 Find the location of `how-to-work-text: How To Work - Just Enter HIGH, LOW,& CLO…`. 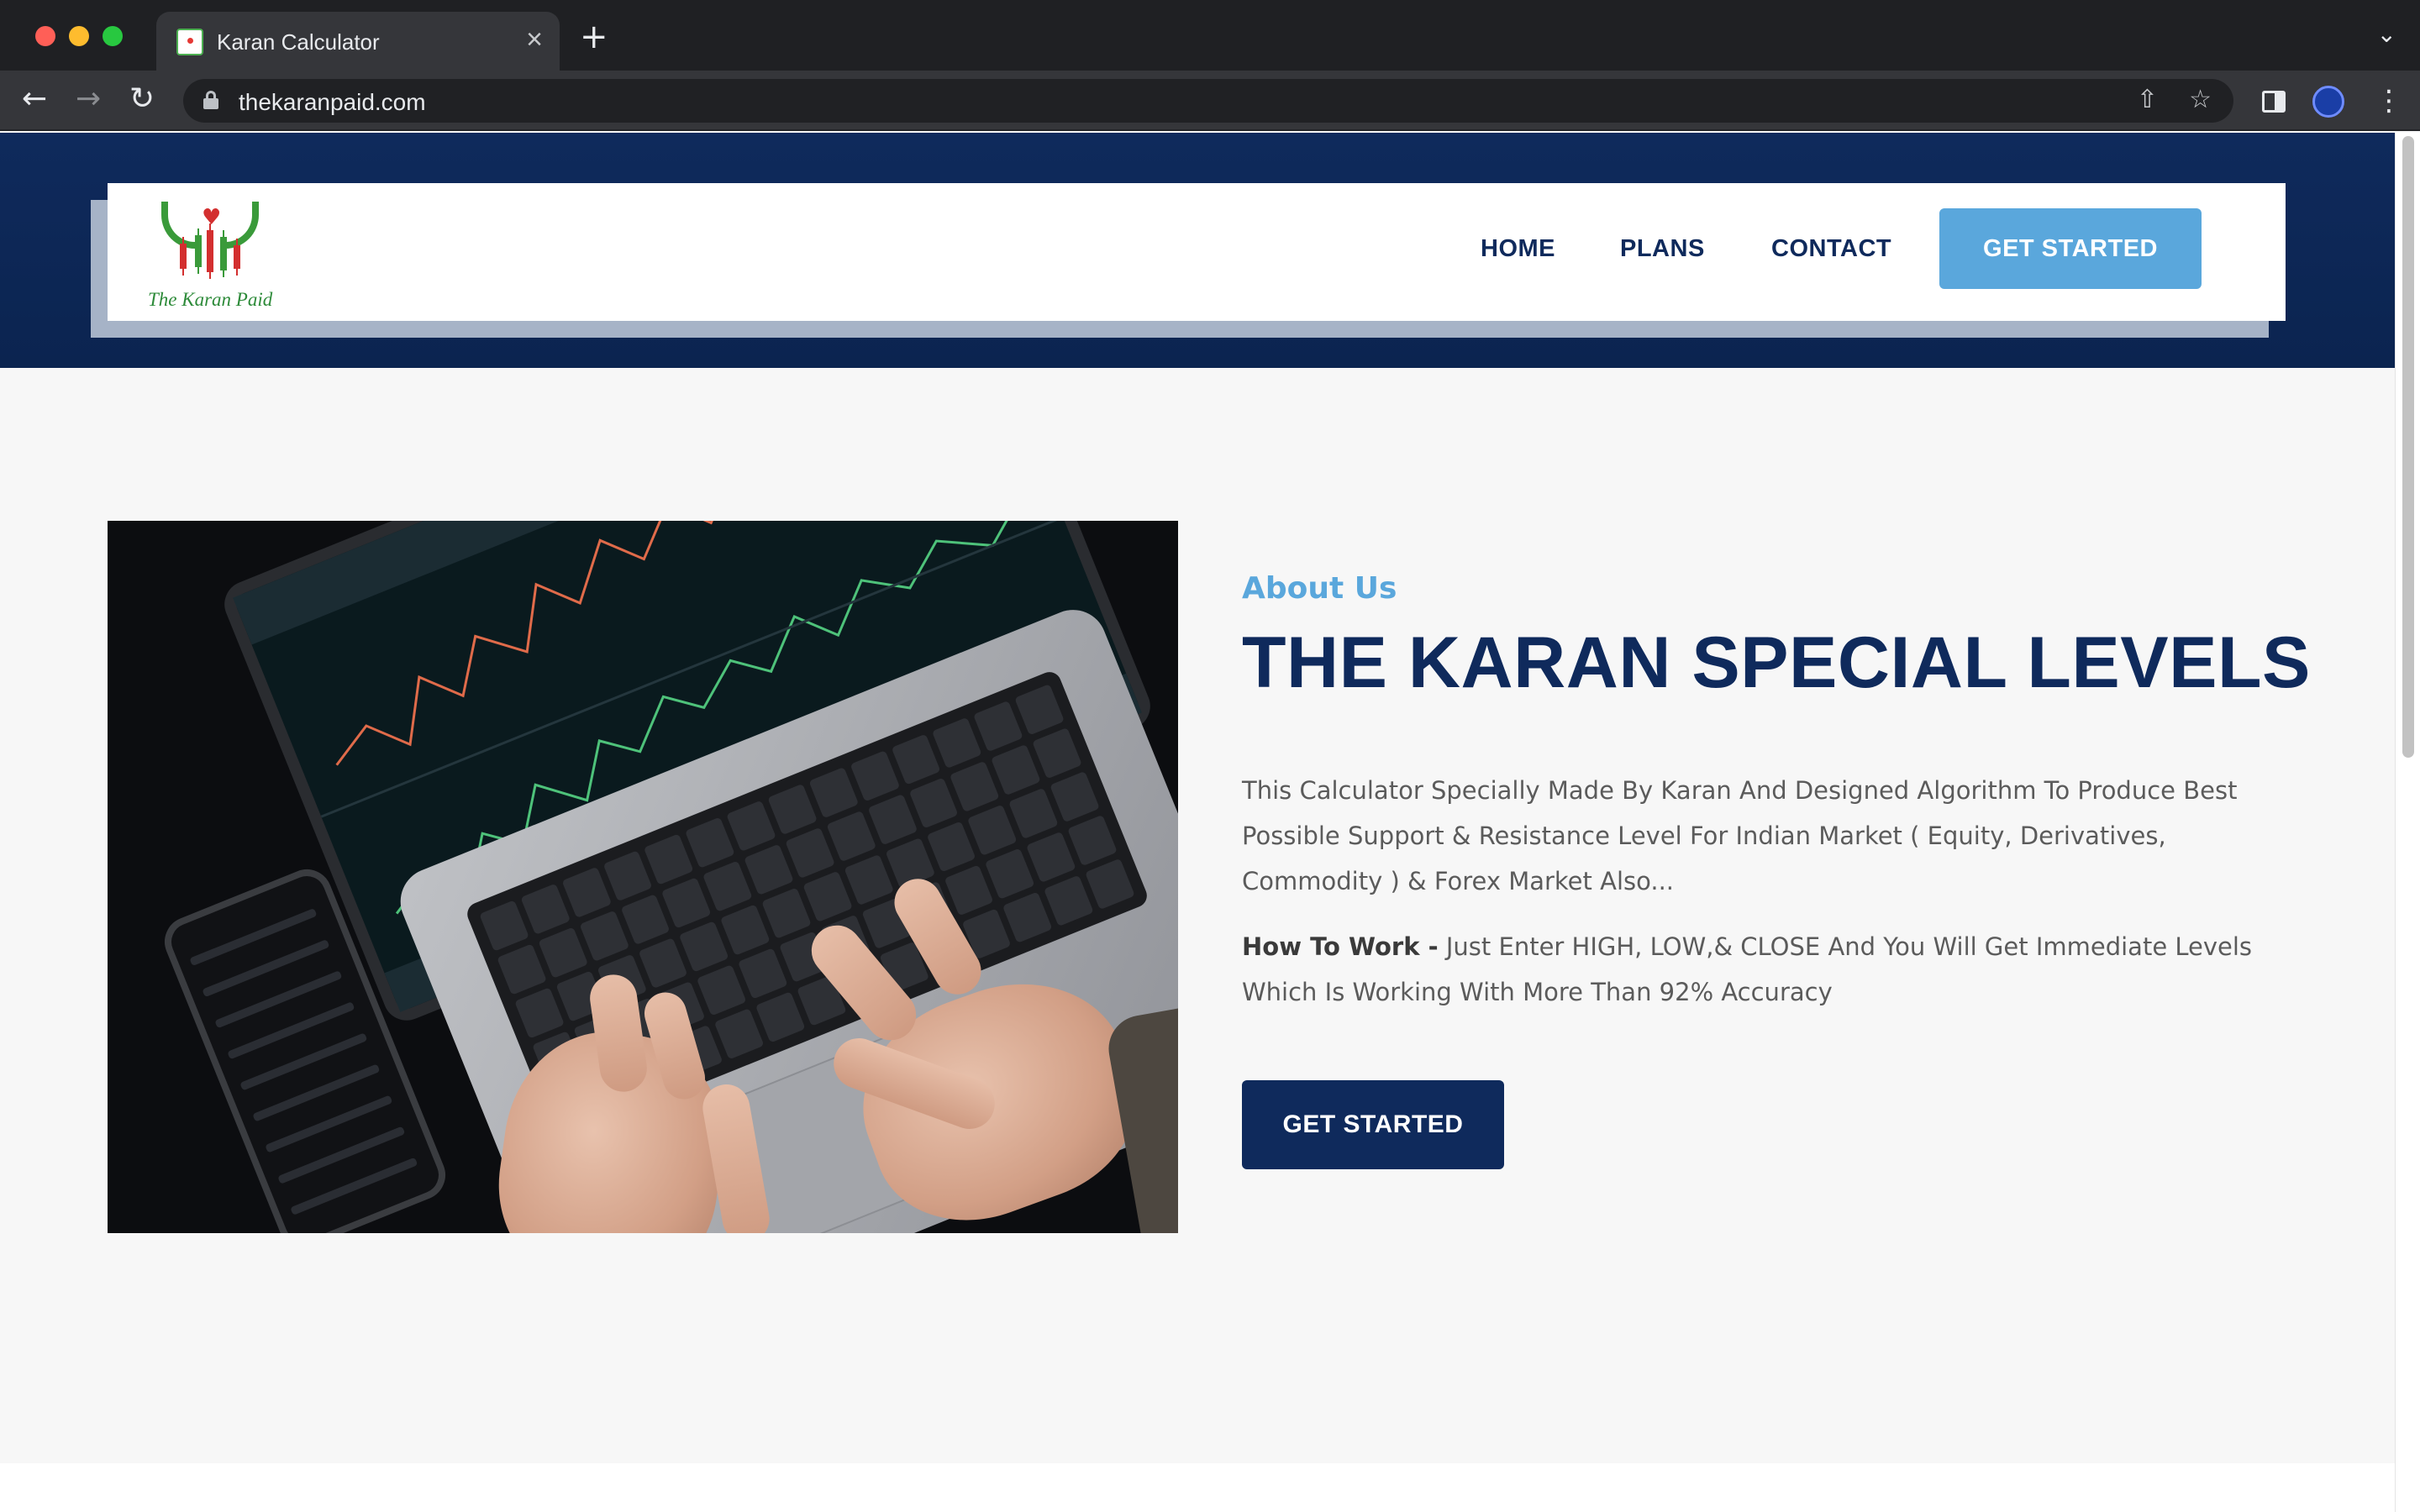

how-to-work-text: How To Work - Just Enter HIGH, LOW,& CLO… is located at coordinates (1767, 969).